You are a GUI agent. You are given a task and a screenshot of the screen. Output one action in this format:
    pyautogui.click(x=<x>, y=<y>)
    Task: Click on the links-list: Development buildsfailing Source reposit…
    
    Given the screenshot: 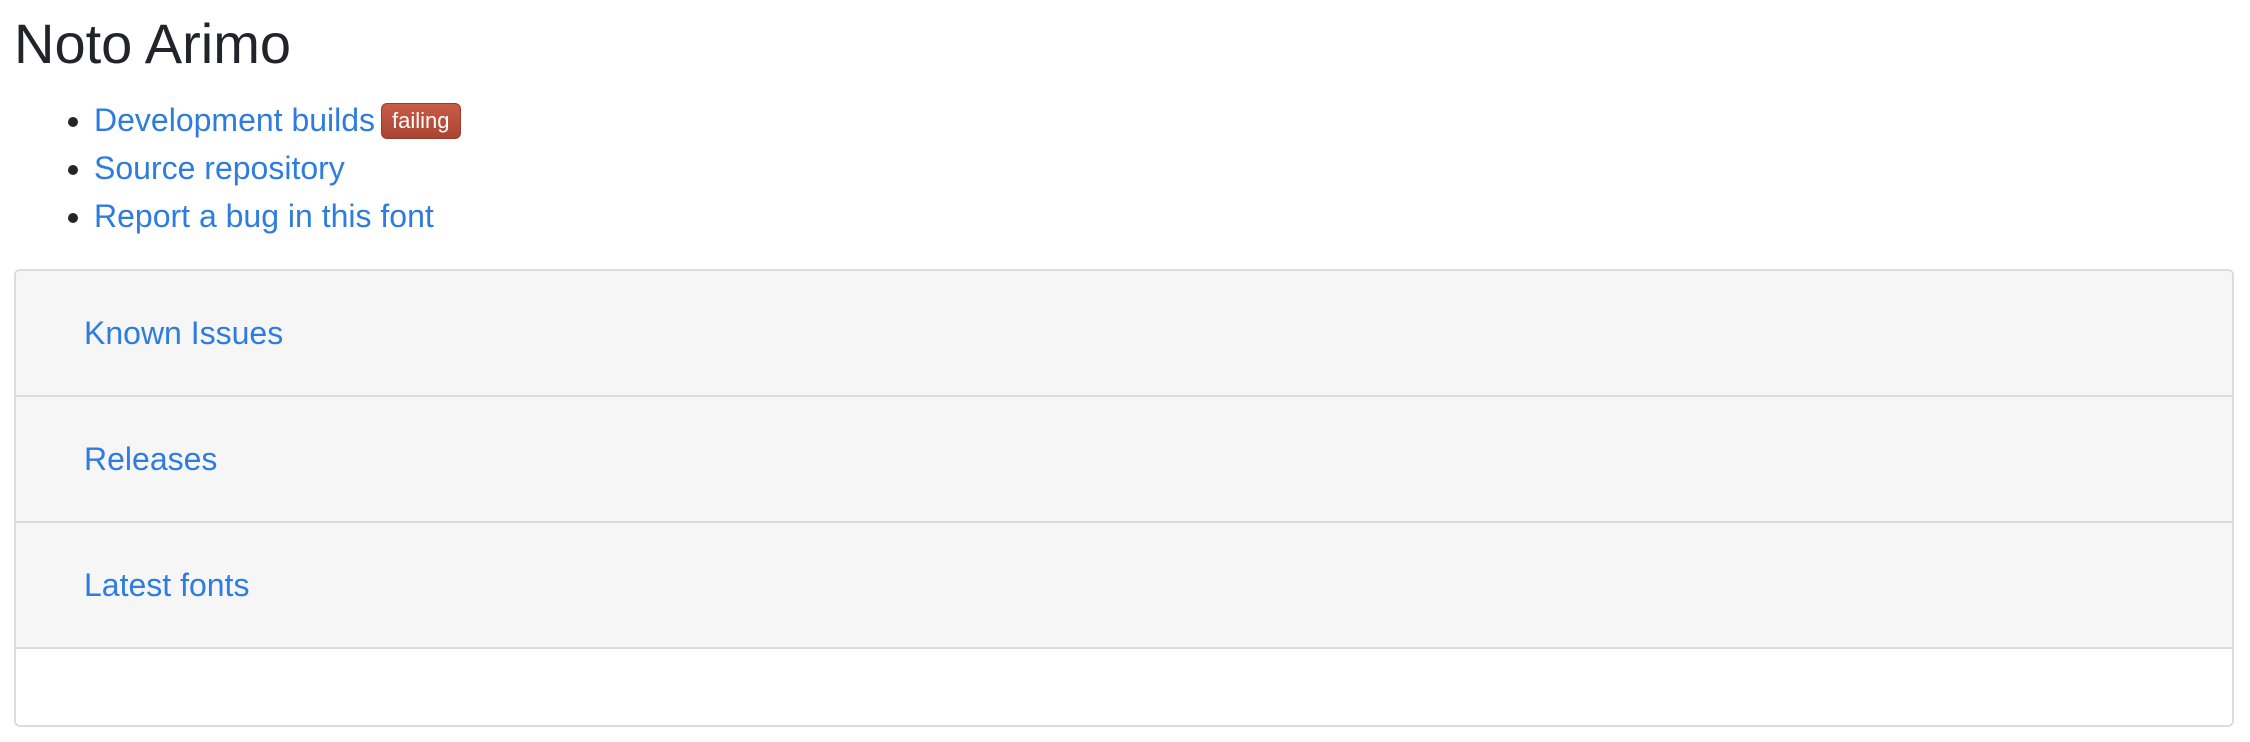 What is the action you would take?
    pyautogui.click(x=230, y=168)
    